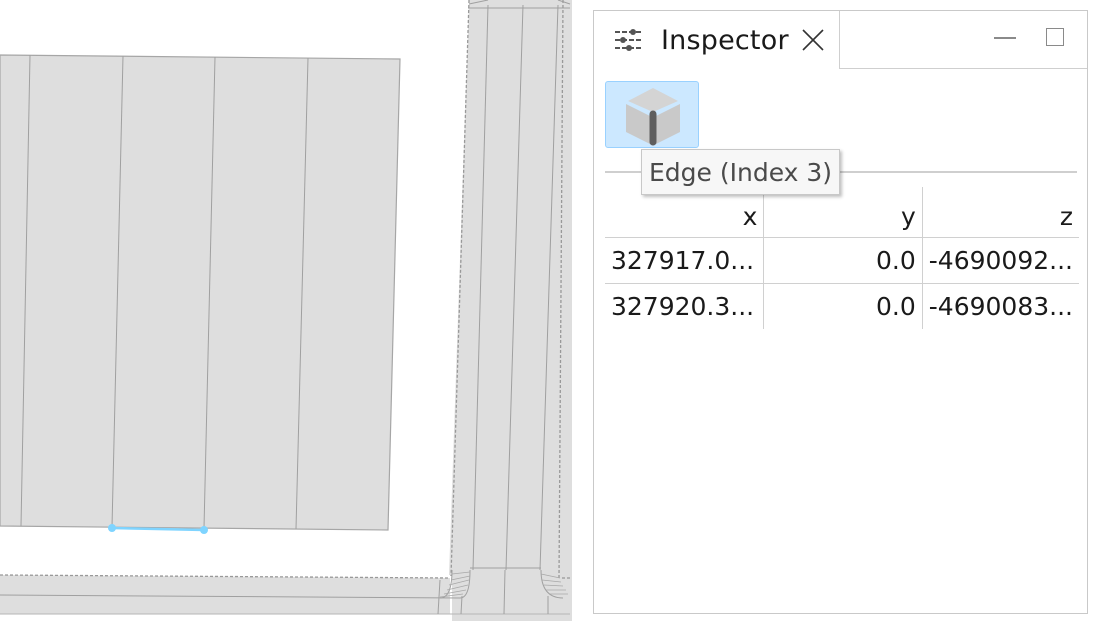 The height and width of the screenshot is (621, 1096). I want to click on column-header-z: z, so click(1000, 212).